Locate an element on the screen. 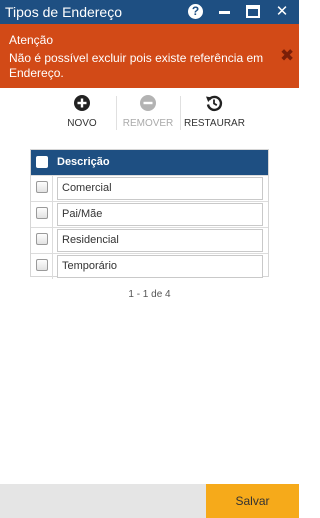 Image resolution: width=320 pixels, height=518 pixels. description-input: Comercial is located at coordinates (160, 188).